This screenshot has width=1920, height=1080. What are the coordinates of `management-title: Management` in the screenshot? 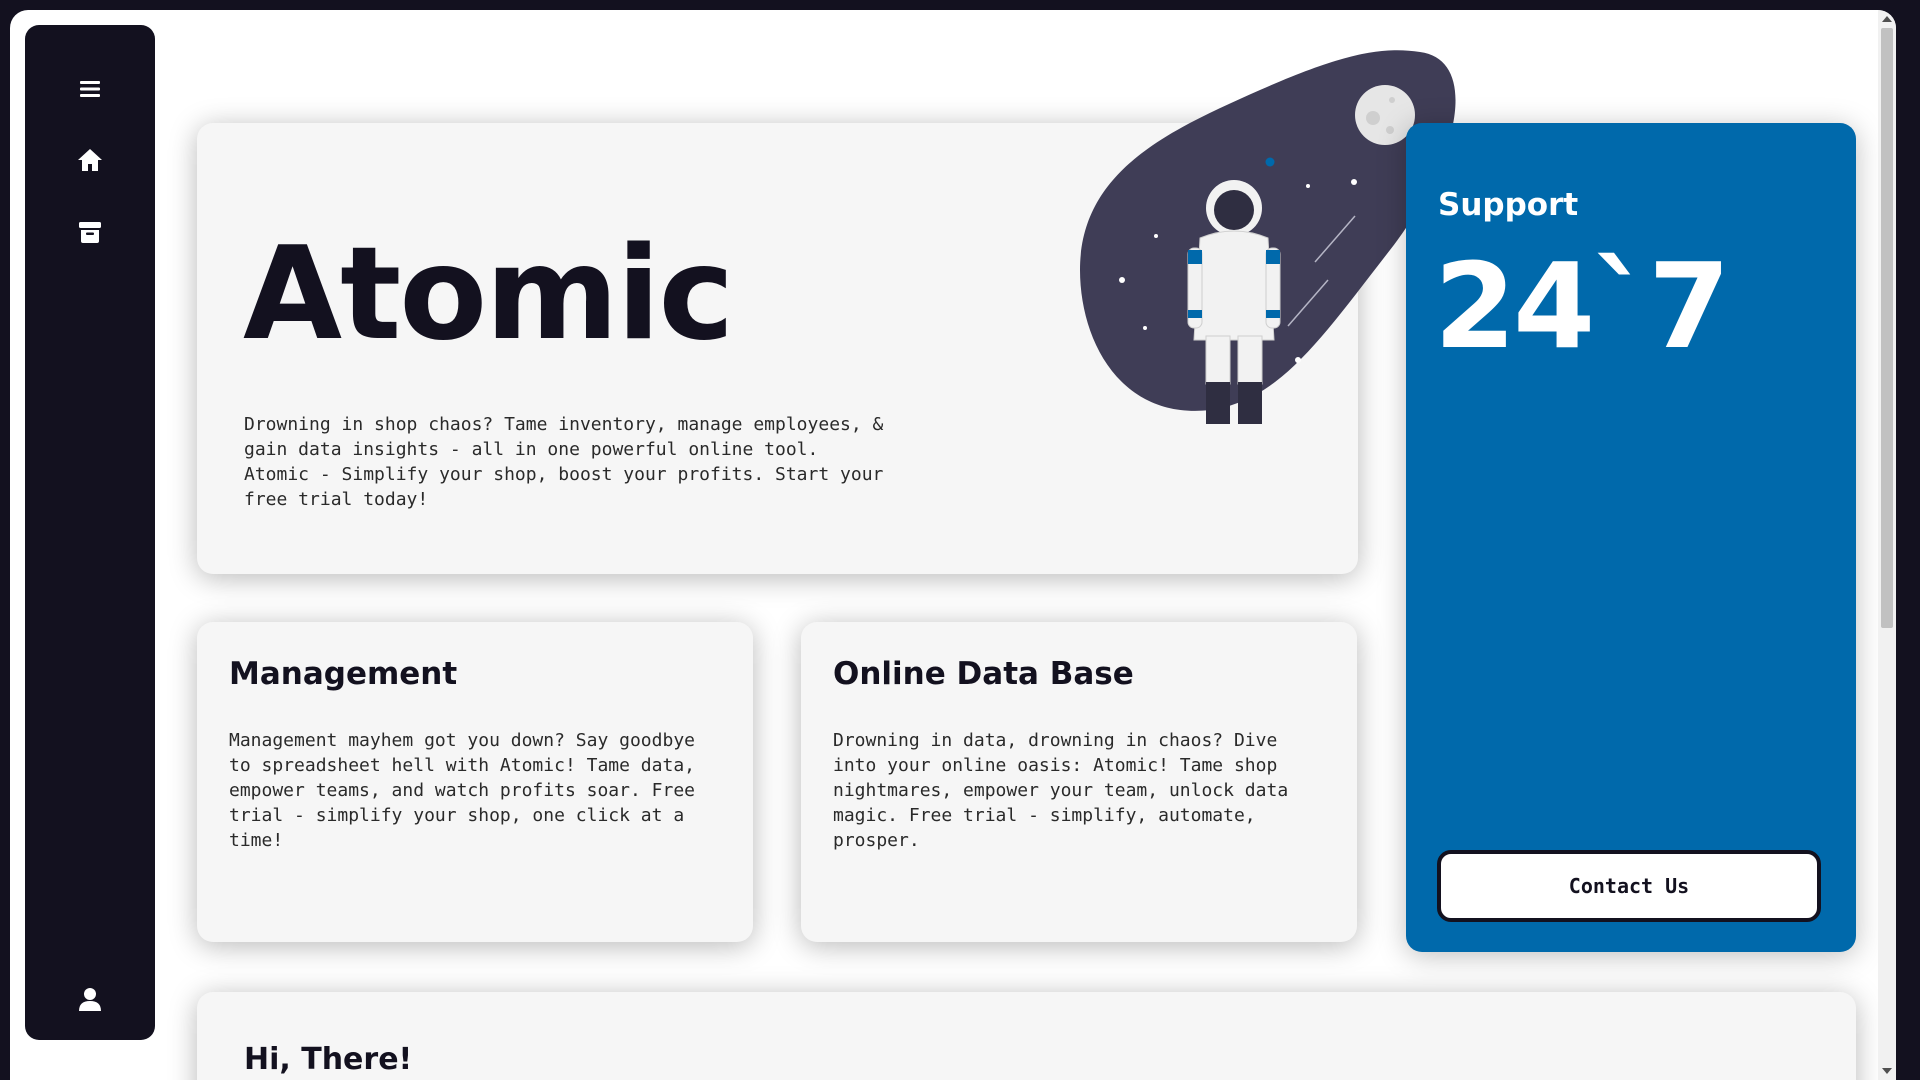 It's located at (343, 674).